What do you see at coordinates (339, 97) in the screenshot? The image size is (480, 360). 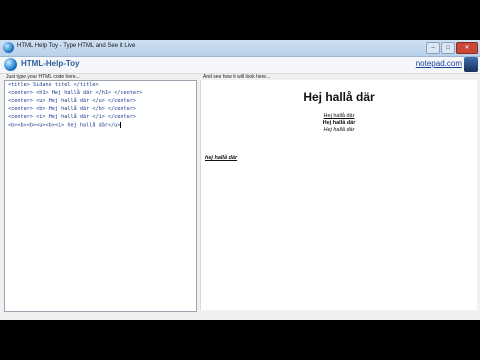 I see `preview-heading: Hej hallå där` at bounding box center [339, 97].